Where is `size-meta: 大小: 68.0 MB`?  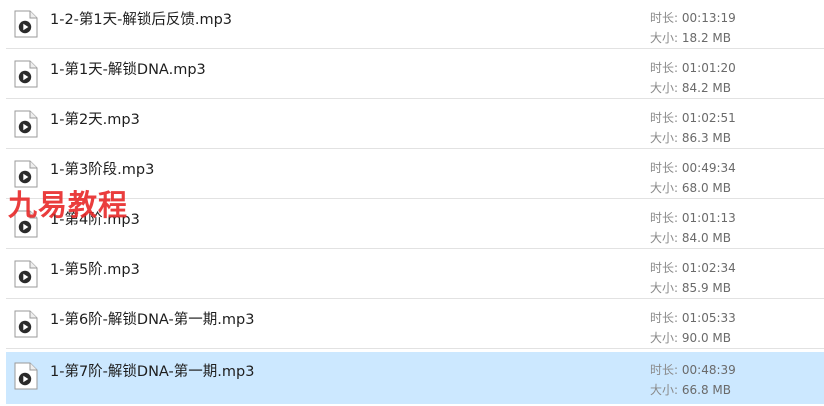
size-meta: 大小: 68.0 MB is located at coordinates (690, 187).